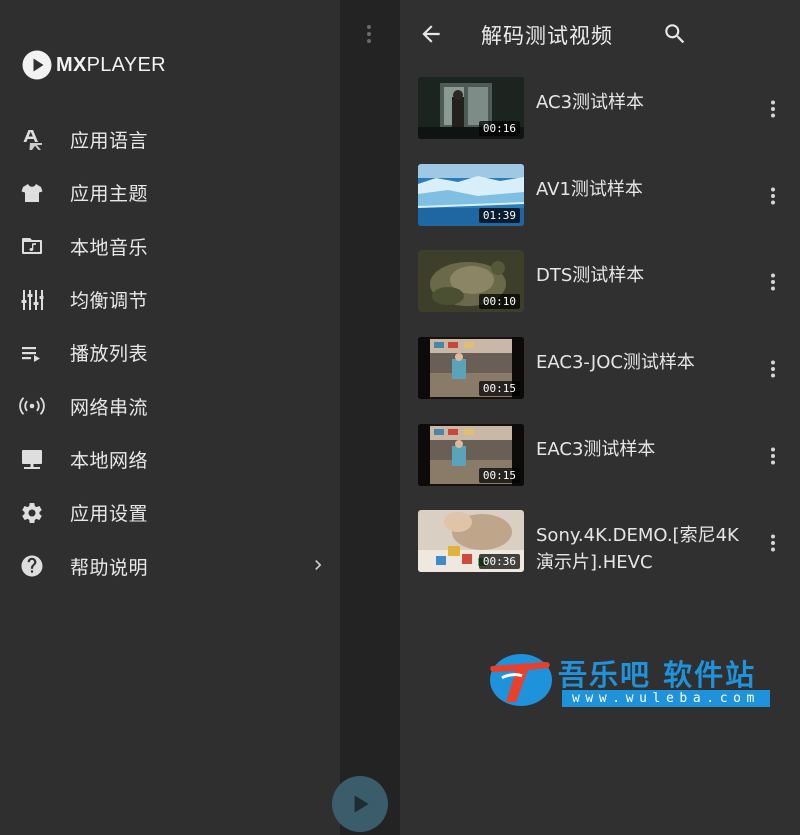 Image resolution: width=800 pixels, height=835 pixels. I want to click on video-thumbnail: 00:10, so click(471, 281).